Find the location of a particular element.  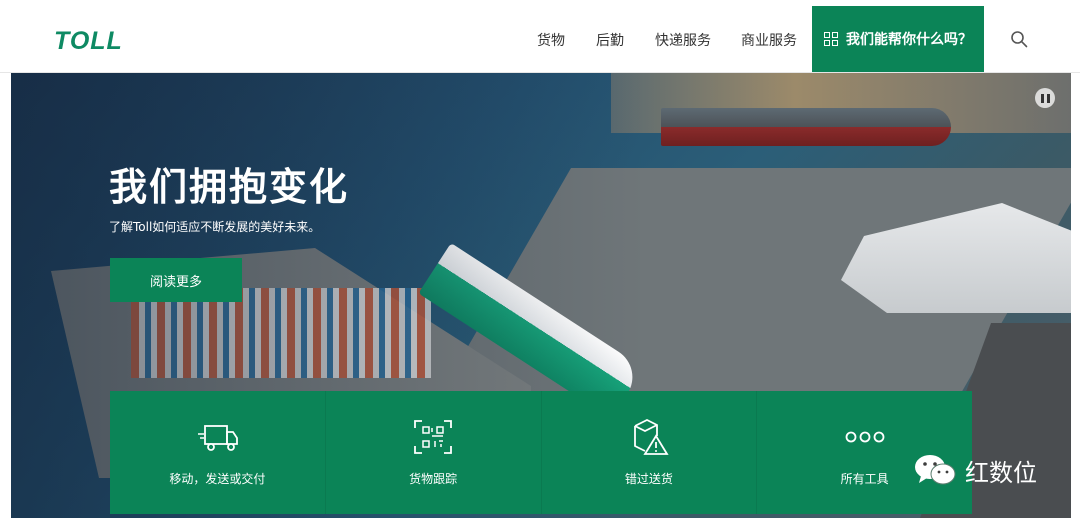

pause-video-button is located at coordinates (1045, 98).